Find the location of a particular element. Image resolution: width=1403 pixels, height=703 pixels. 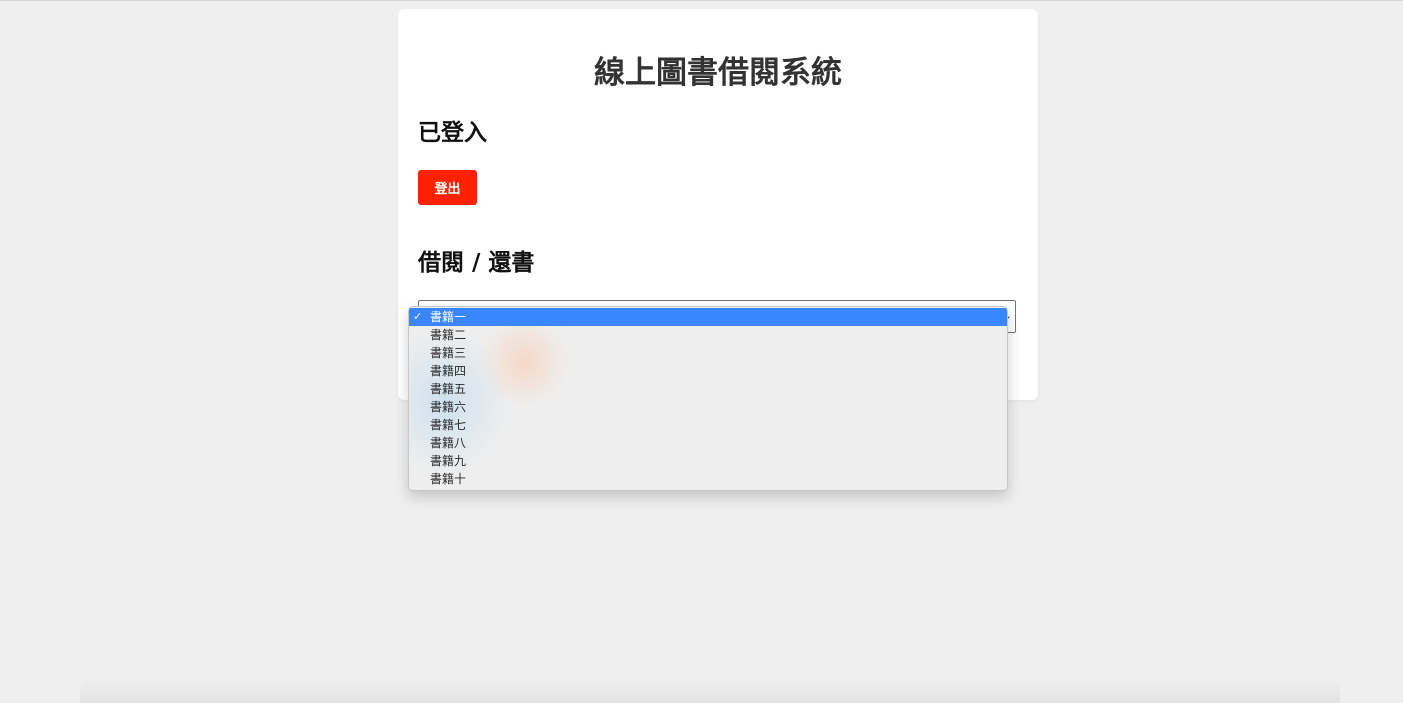

dropdown-option-label: 書籍二 is located at coordinates (448, 335).